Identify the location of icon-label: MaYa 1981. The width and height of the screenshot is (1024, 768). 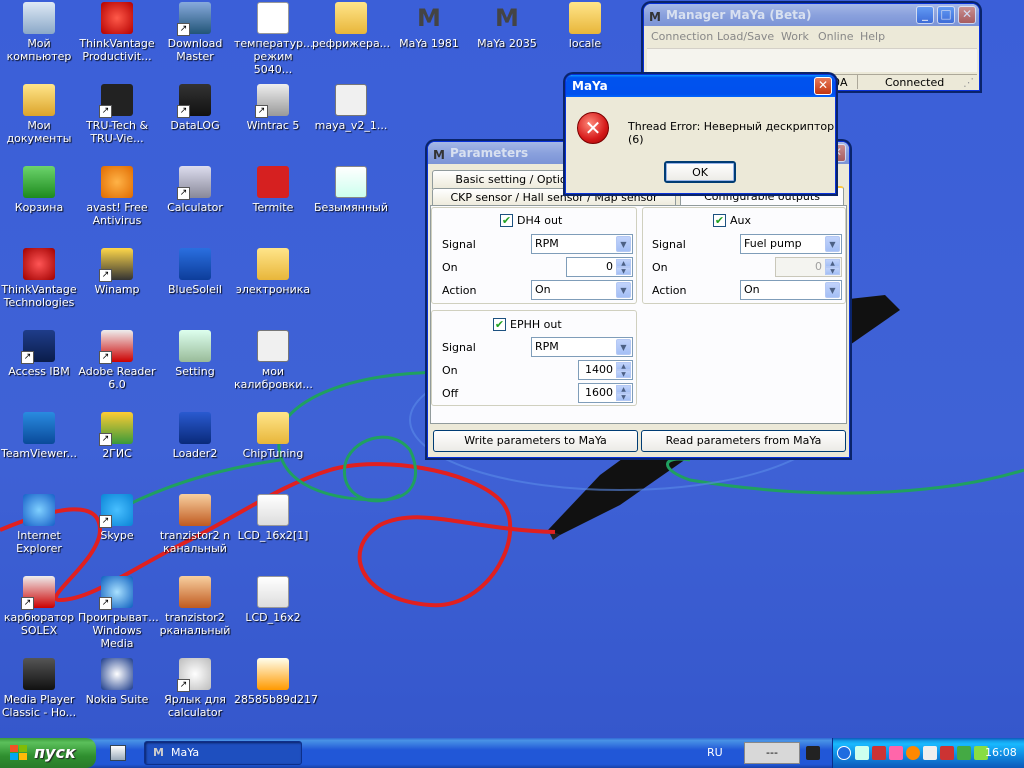
(429, 43).